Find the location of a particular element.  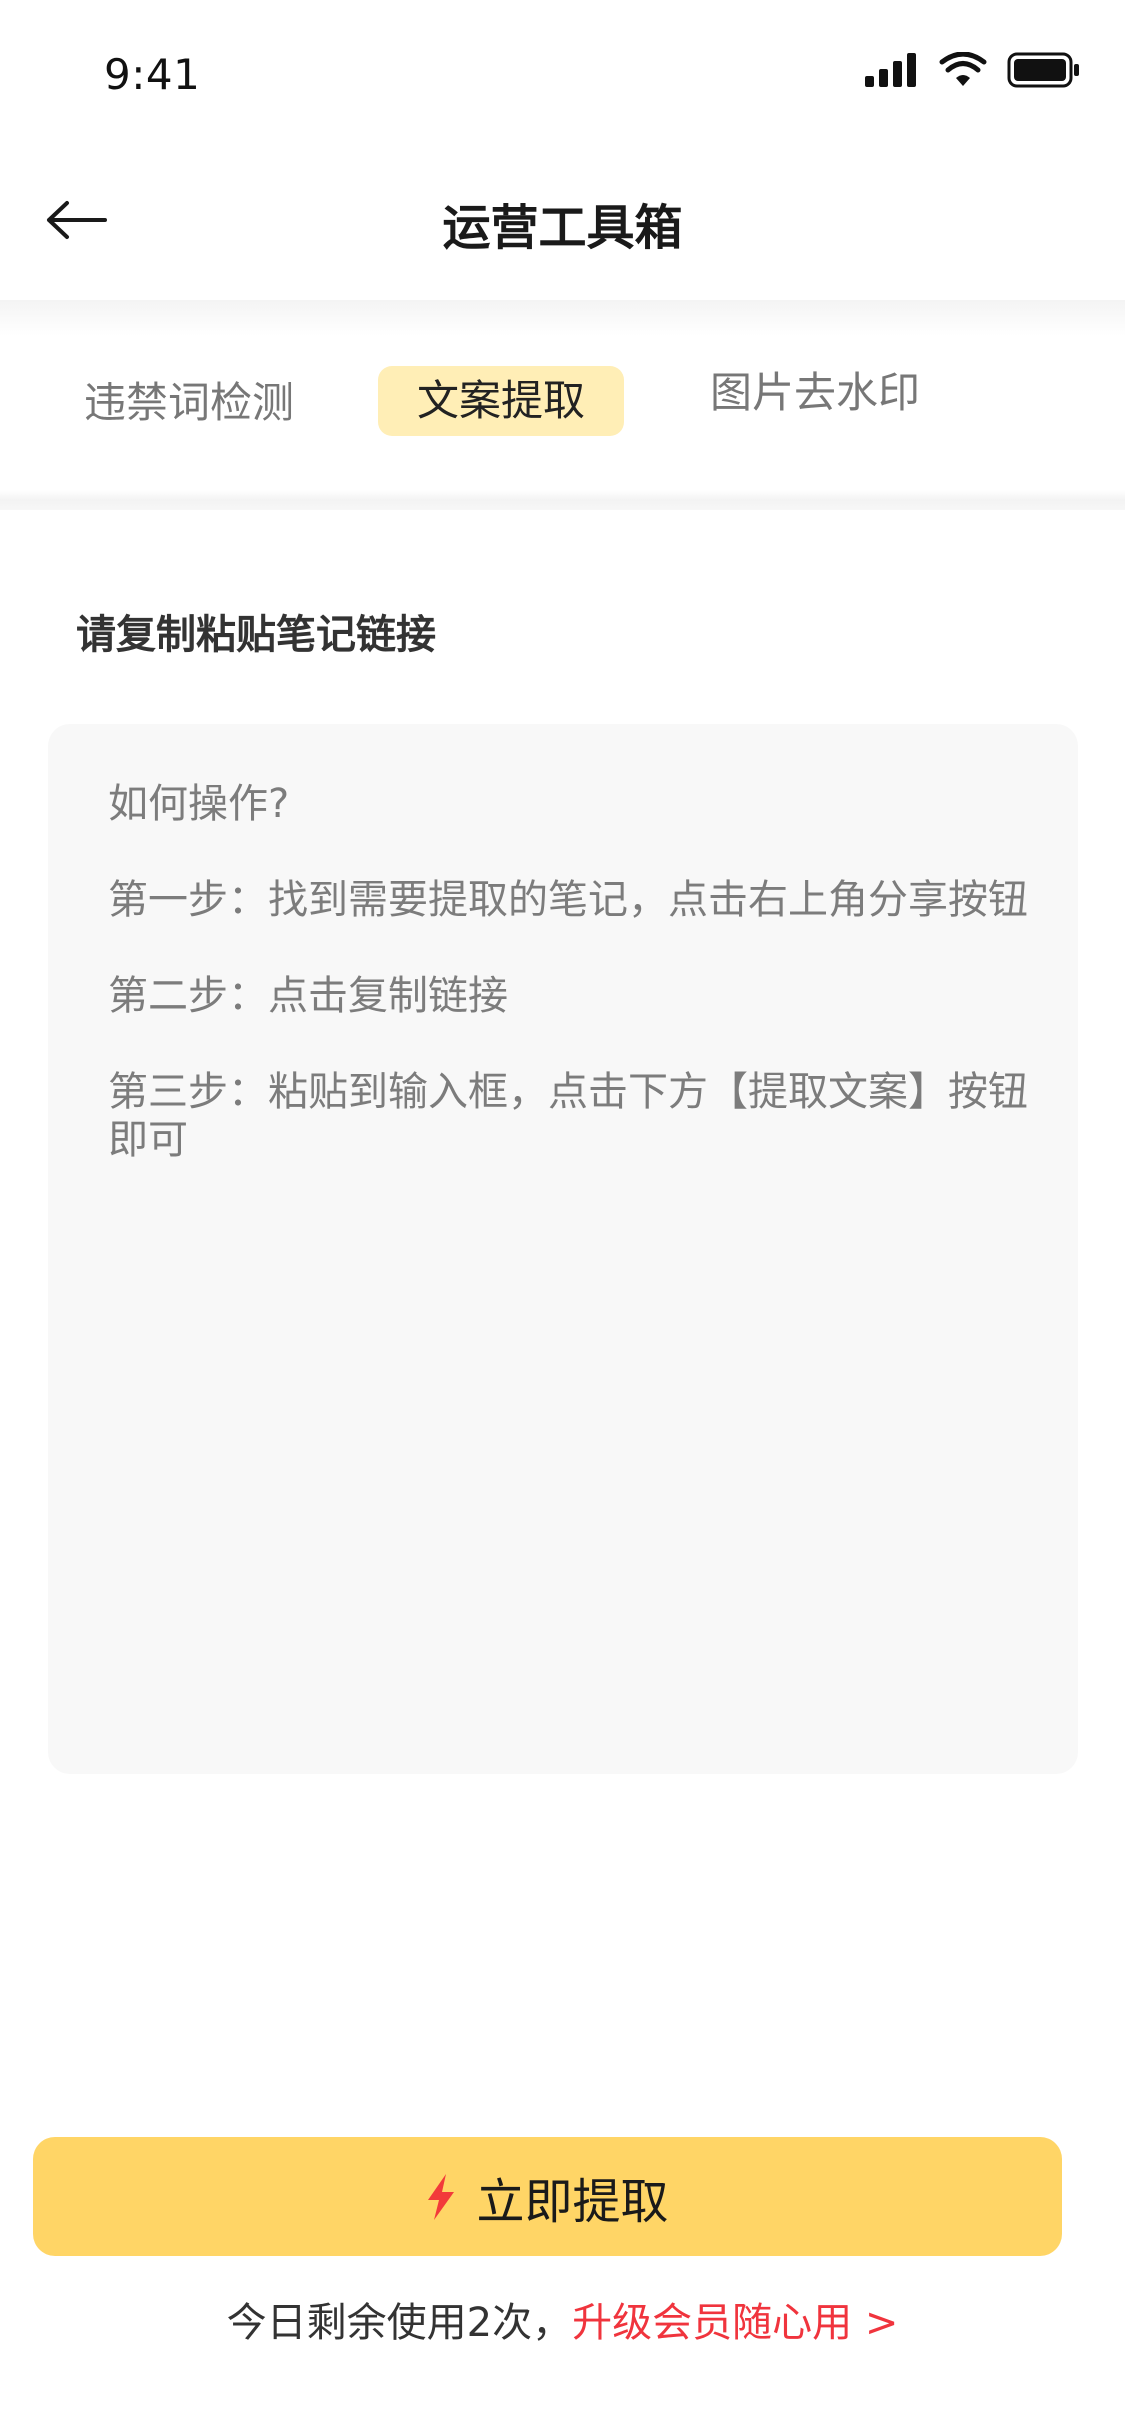

tab-forbidden-word-check: 违禁词检测 is located at coordinates (189, 403).